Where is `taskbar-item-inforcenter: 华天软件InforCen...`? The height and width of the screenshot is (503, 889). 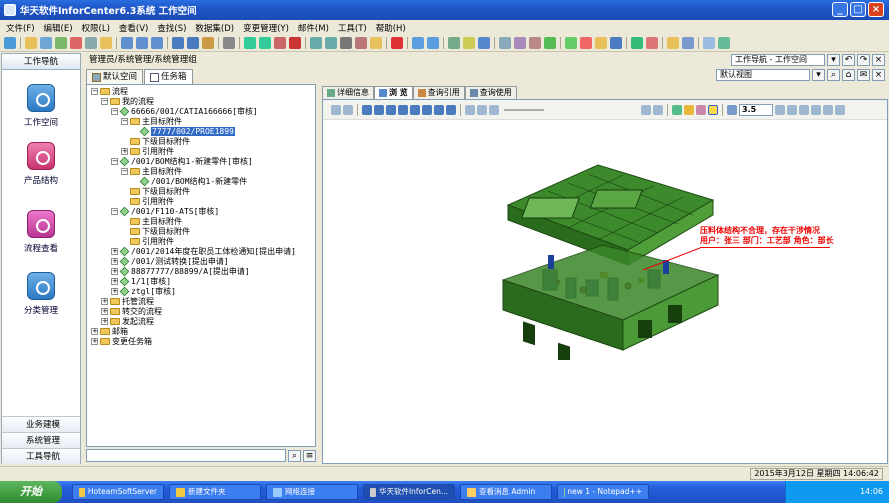
taskbar-item-inforcenter: 华天软件InforCen... is located at coordinates (409, 492).